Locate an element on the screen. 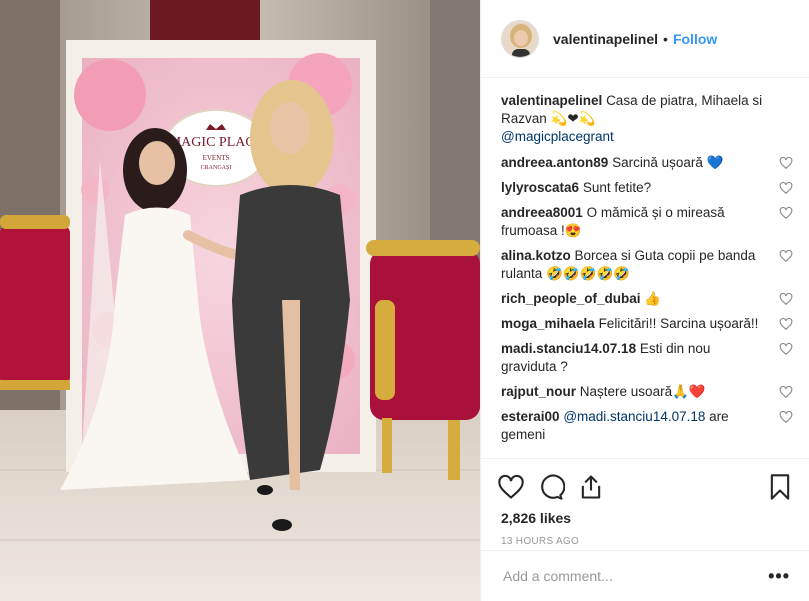 Image resolution: width=809 pixels, height=601 pixels. comment-username: moga_mihaela is located at coordinates (548, 323).